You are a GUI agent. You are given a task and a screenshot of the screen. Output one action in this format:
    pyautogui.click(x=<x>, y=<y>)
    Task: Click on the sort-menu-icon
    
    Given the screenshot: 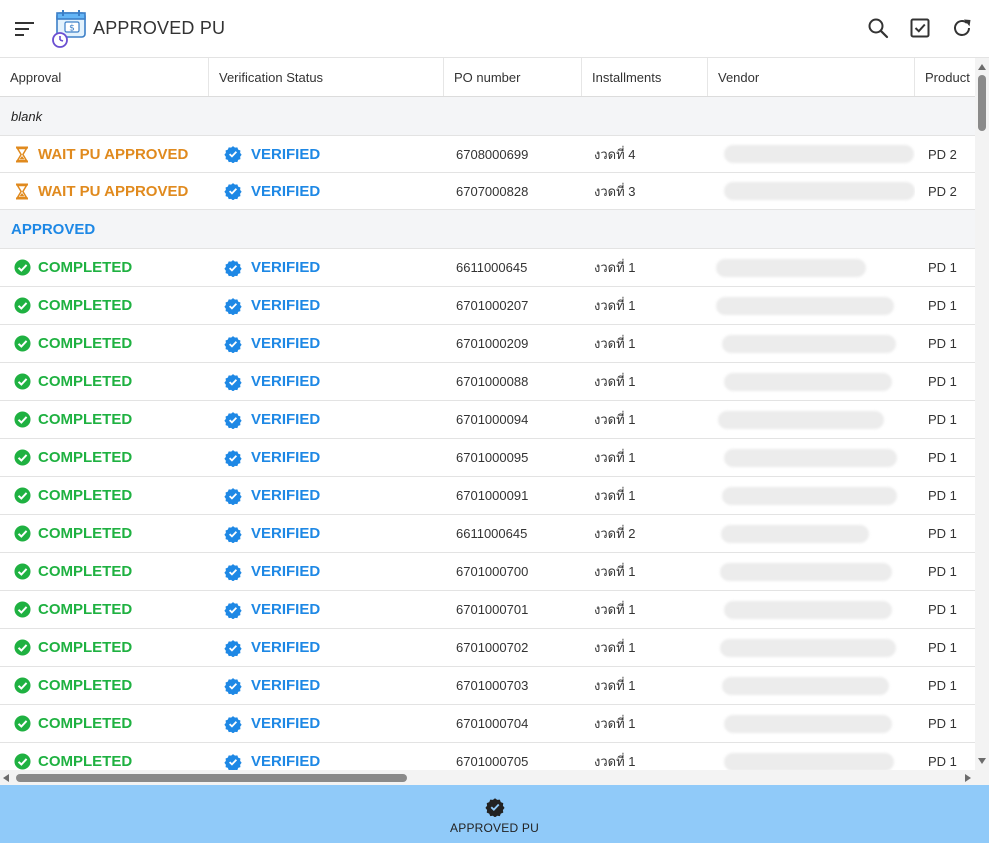 What is the action you would take?
    pyautogui.click(x=25, y=29)
    